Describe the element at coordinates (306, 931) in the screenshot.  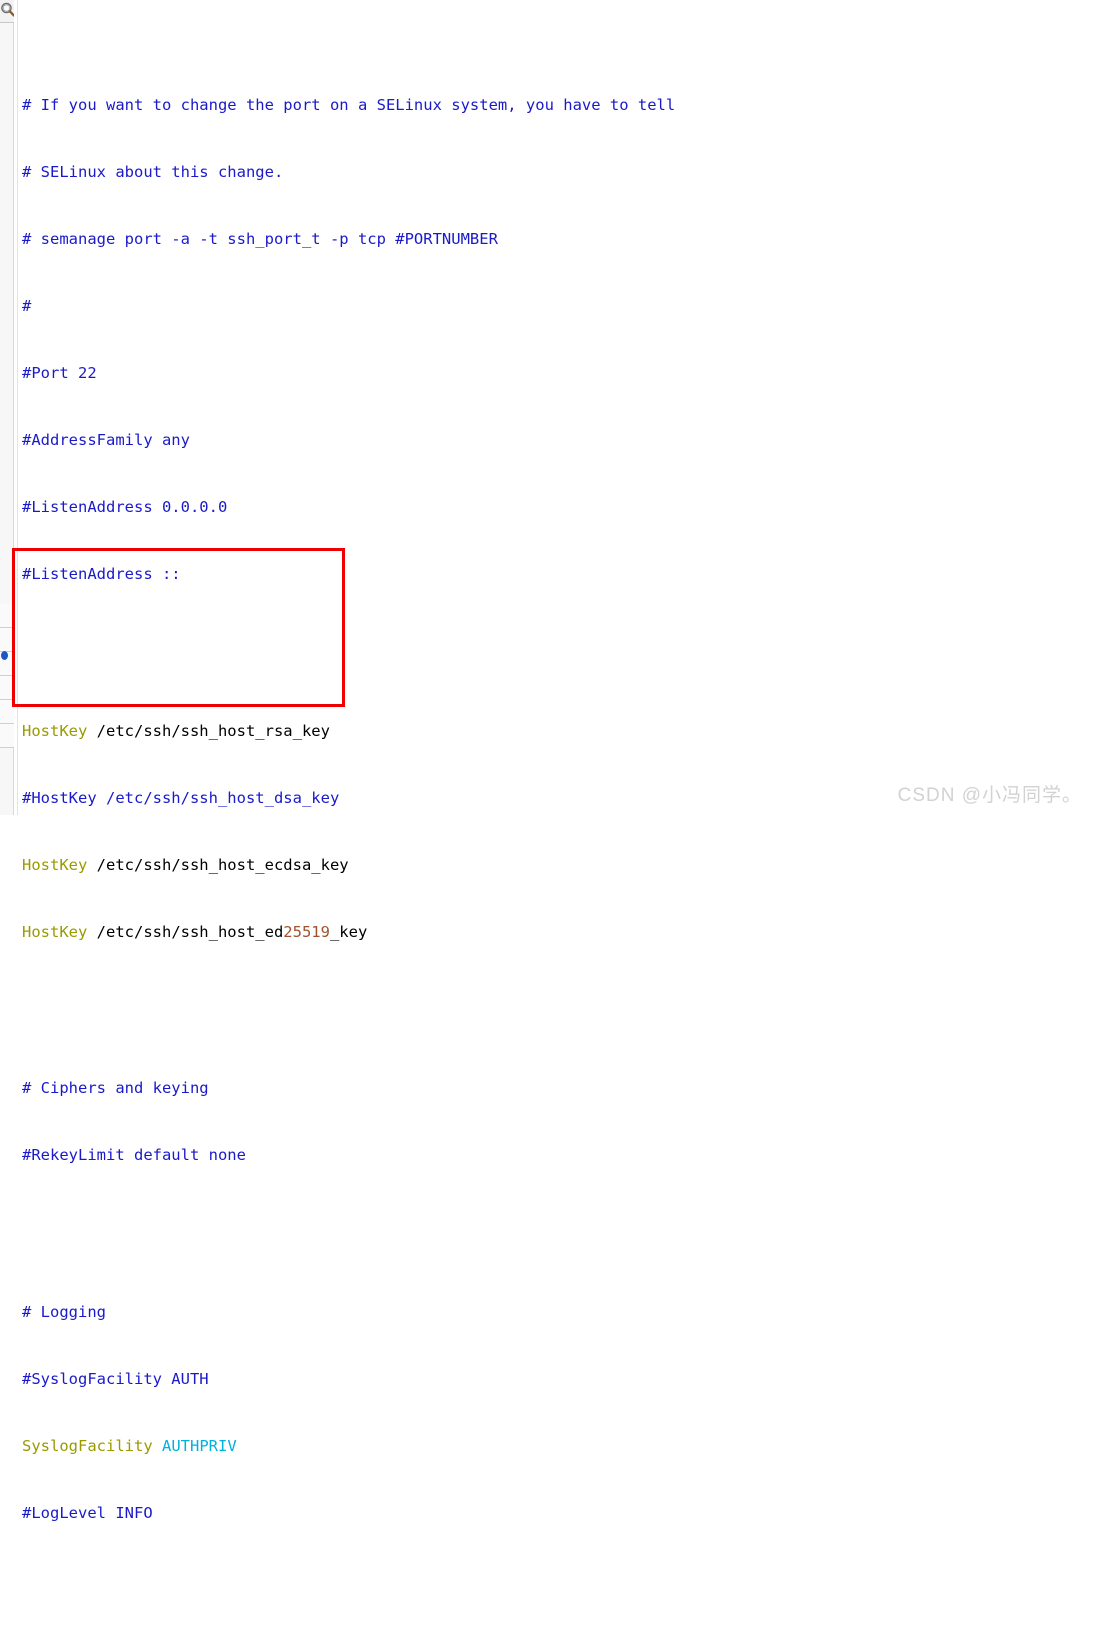
I see `code-number: 25519` at that location.